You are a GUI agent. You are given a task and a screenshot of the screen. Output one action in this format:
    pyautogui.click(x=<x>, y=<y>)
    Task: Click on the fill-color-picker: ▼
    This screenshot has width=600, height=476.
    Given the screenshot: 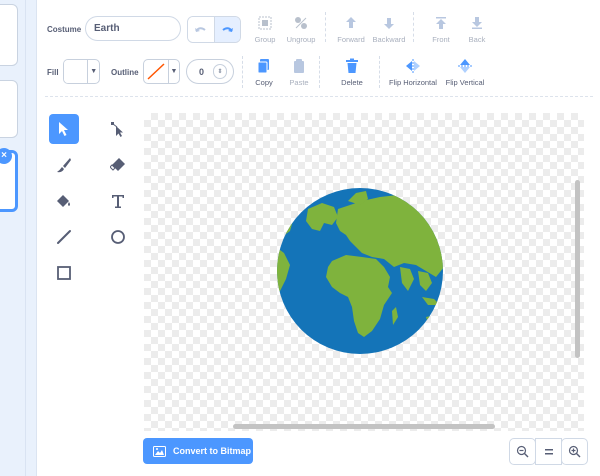 What is the action you would take?
    pyautogui.click(x=81, y=71)
    